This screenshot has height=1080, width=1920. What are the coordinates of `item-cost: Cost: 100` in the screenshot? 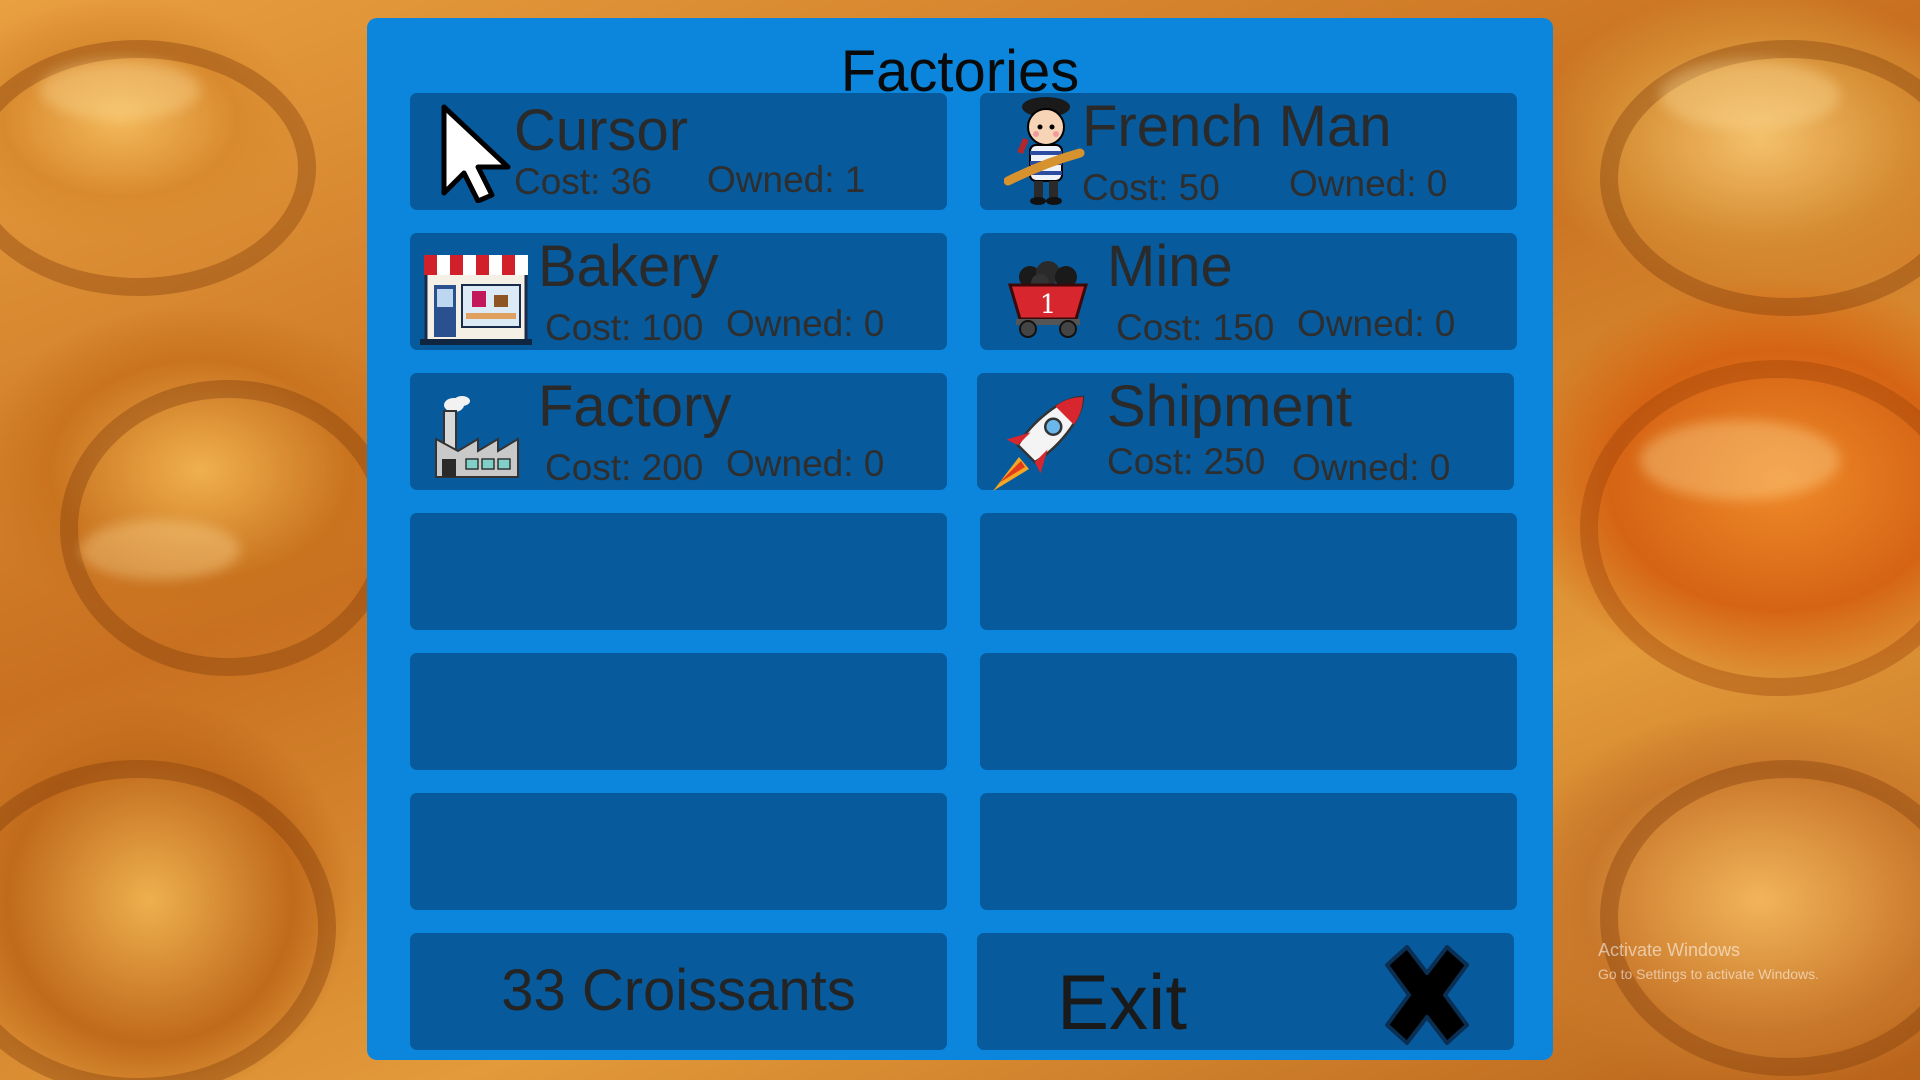 It's located at (624, 327).